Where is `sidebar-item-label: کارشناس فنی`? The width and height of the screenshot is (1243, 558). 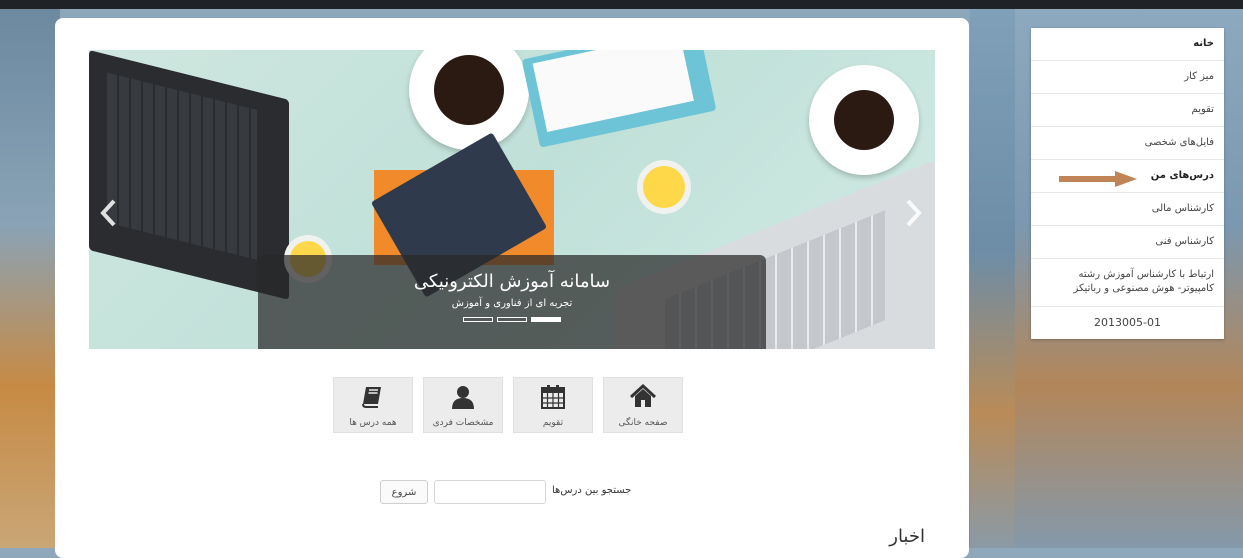 sidebar-item-label: کارشناس فنی is located at coordinates (1184, 241).